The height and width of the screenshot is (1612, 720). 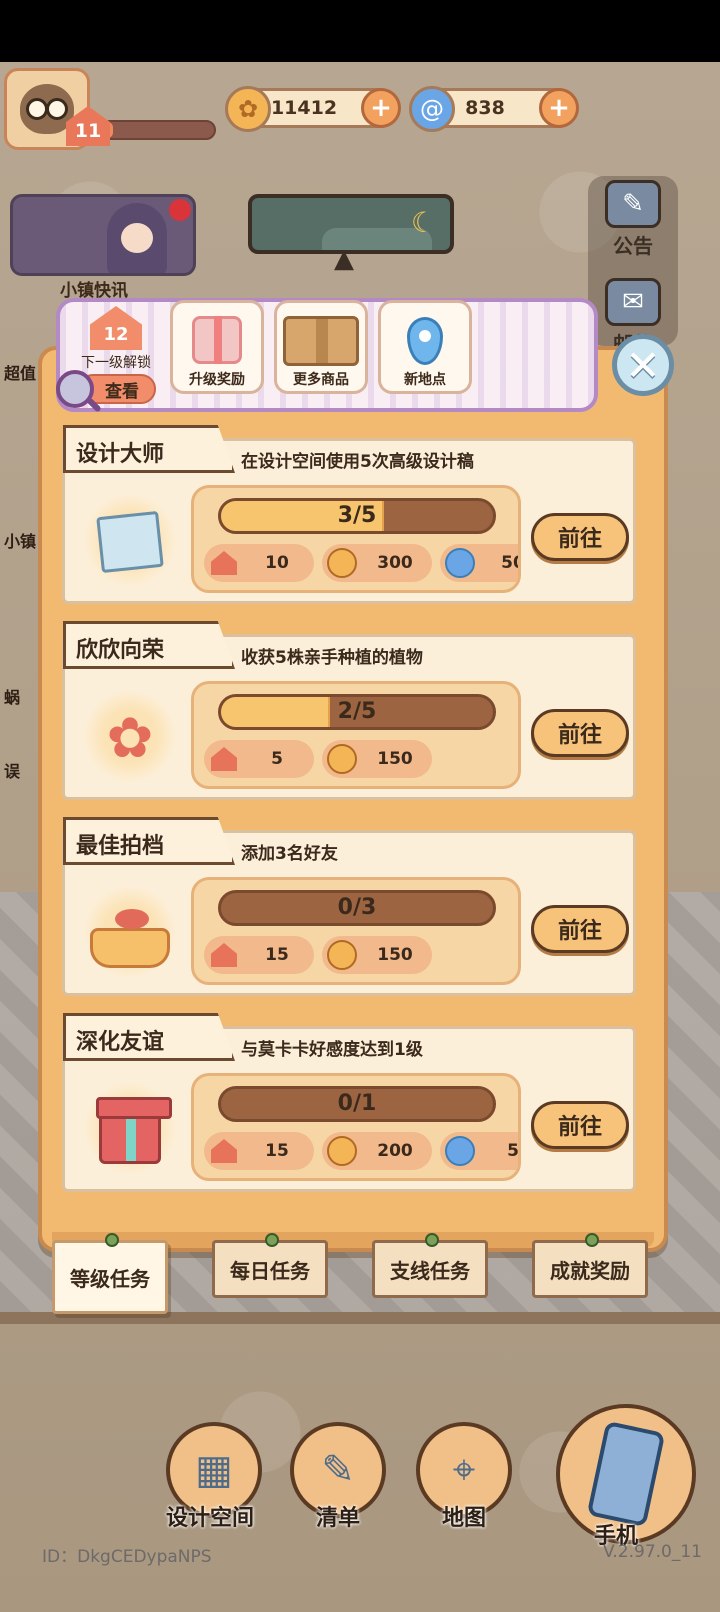 I want to click on left-edge-label-3: 蜗, so click(x=12, y=696).